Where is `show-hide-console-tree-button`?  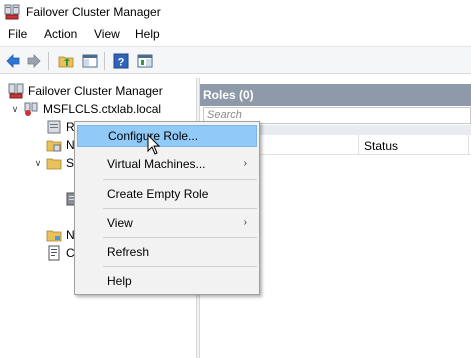 show-hide-console-tree-button is located at coordinates (90, 61).